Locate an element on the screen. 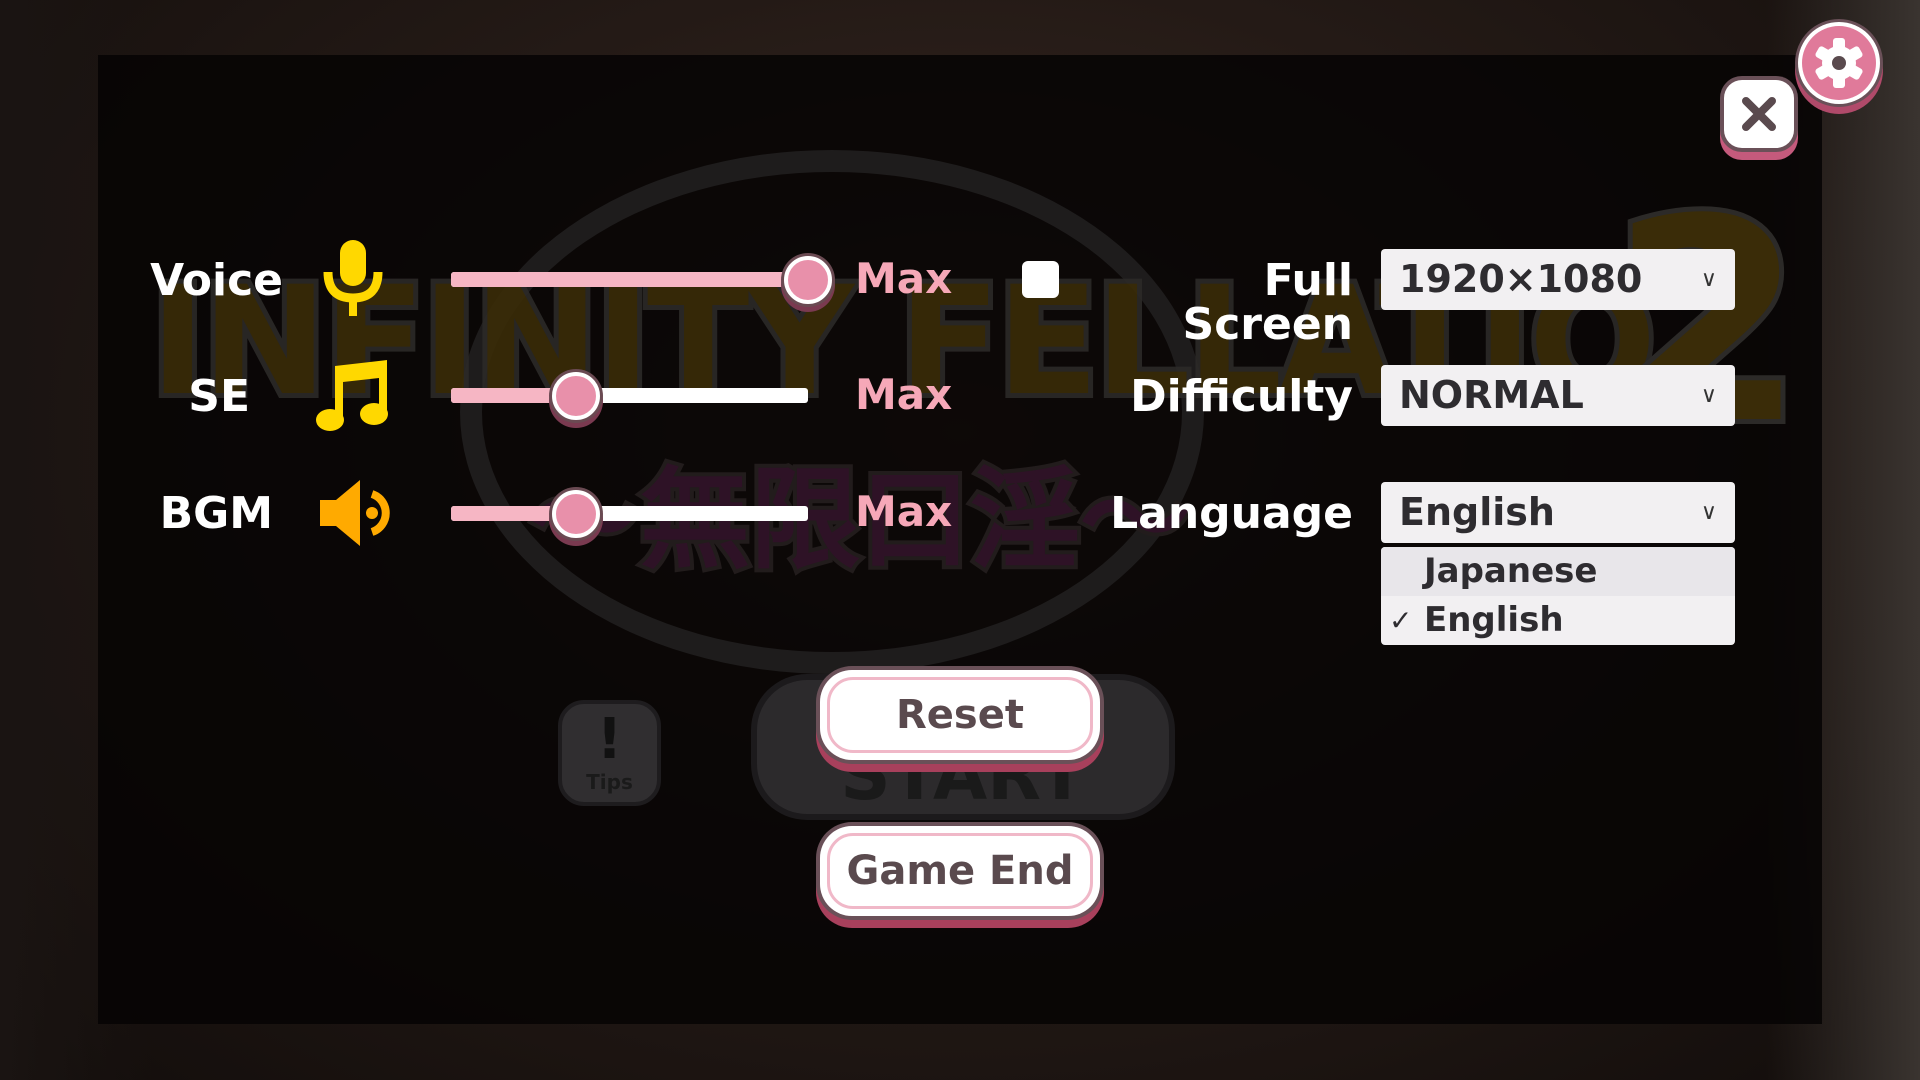 The height and width of the screenshot is (1080, 1920). difficulty-dropdown: NORMAL ∨ is located at coordinates (1558, 395).